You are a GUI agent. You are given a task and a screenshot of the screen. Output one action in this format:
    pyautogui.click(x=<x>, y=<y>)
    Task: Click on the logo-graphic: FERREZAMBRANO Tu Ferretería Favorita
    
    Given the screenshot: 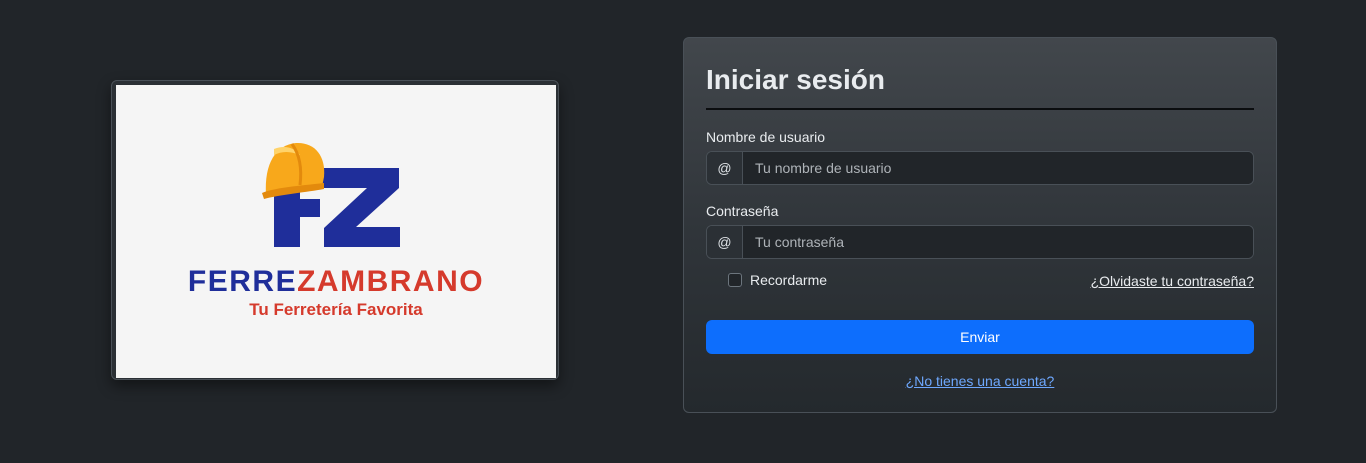 What is the action you would take?
    pyautogui.click(x=336, y=230)
    